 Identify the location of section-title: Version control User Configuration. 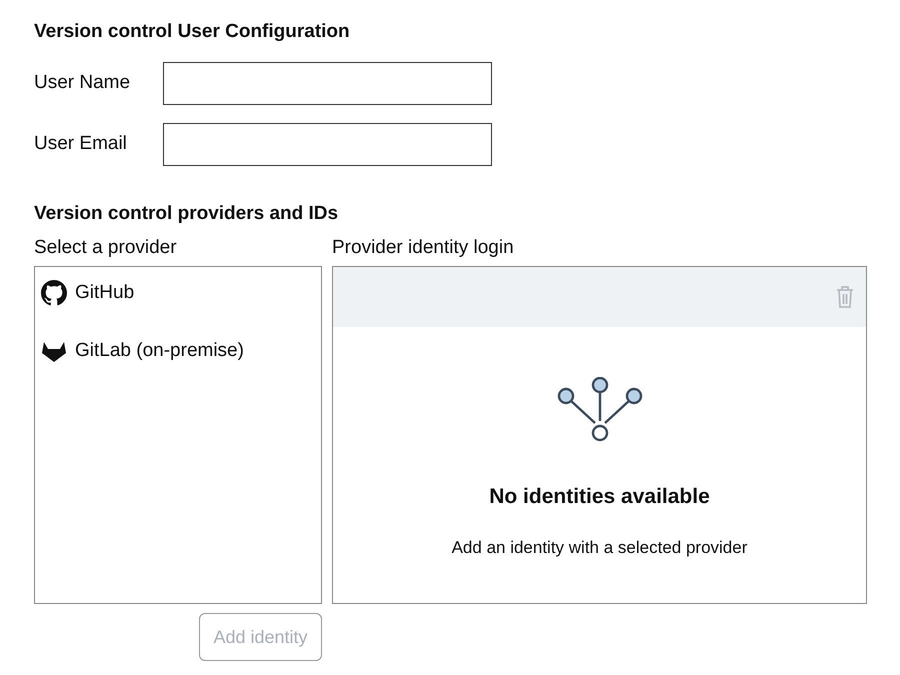
(192, 32).